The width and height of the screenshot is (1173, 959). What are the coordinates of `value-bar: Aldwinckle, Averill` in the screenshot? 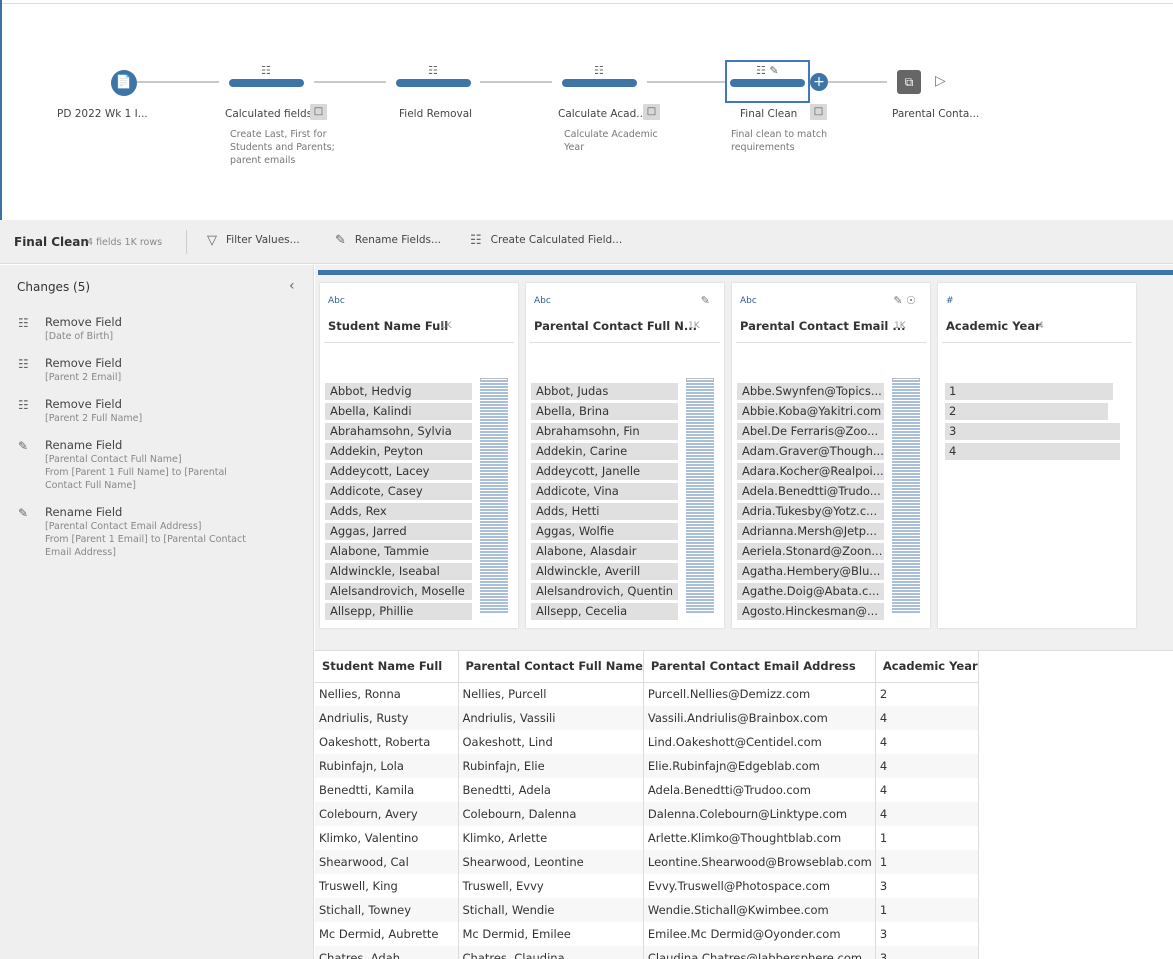 It's located at (604, 571).